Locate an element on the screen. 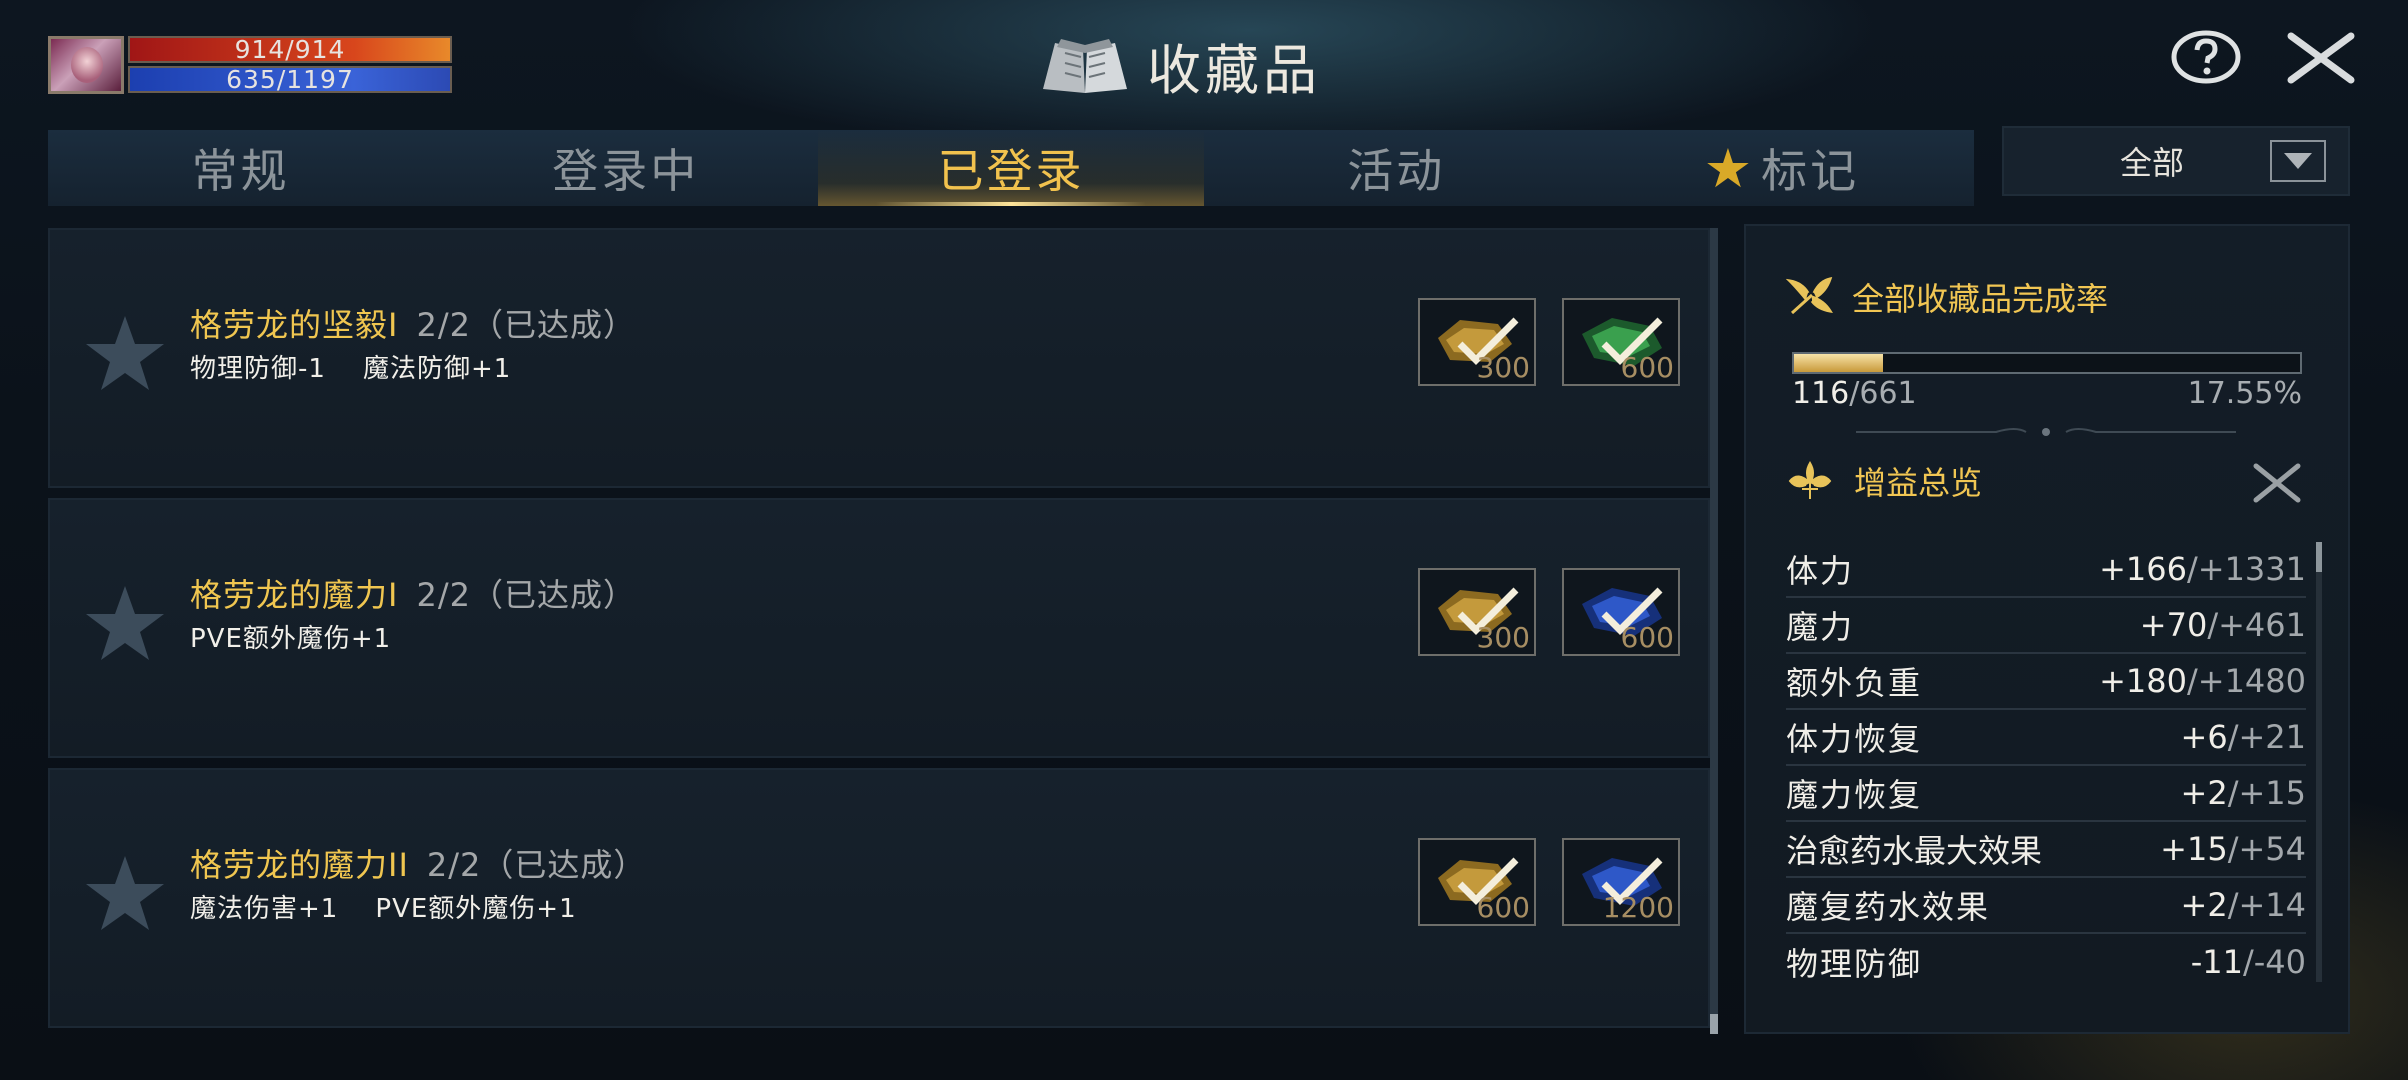 The height and width of the screenshot is (1080, 2408). buff-total: /+14 is located at coordinates (2266, 905).